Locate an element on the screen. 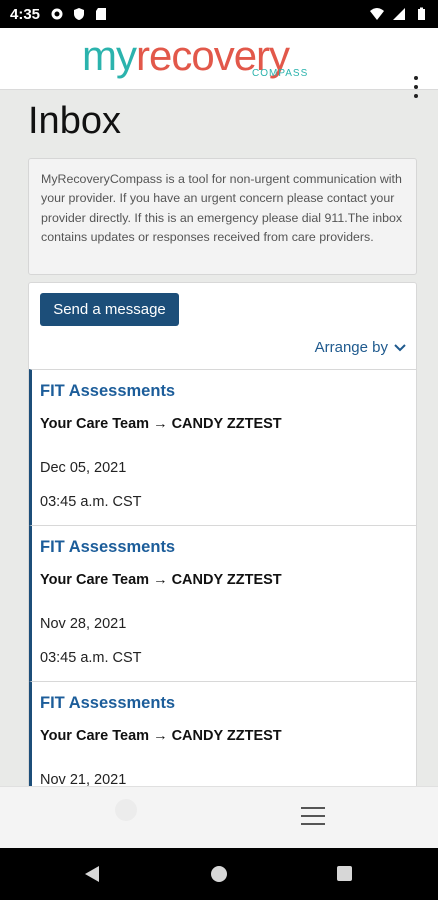  system-nav-bar is located at coordinates (219, 874).